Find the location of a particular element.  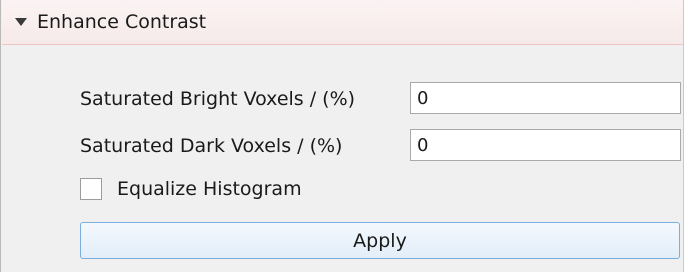

section-title: Enhance Contrast is located at coordinates (122, 22).